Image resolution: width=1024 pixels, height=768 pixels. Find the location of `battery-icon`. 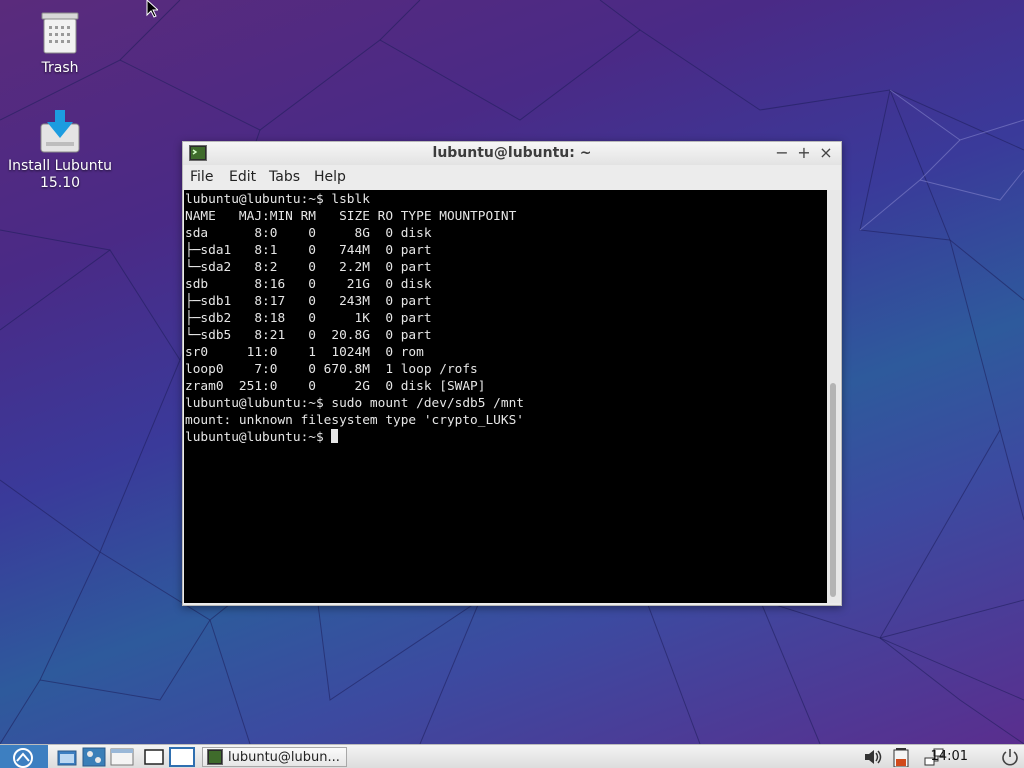

battery-icon is located at coordinates (901, 758).